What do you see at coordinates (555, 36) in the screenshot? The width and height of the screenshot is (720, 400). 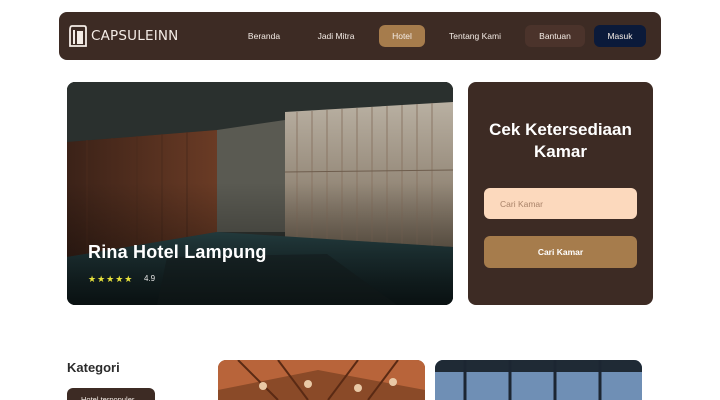 I see `nav-item-bantuan: Bantuan` at bounding box center [555, 36].